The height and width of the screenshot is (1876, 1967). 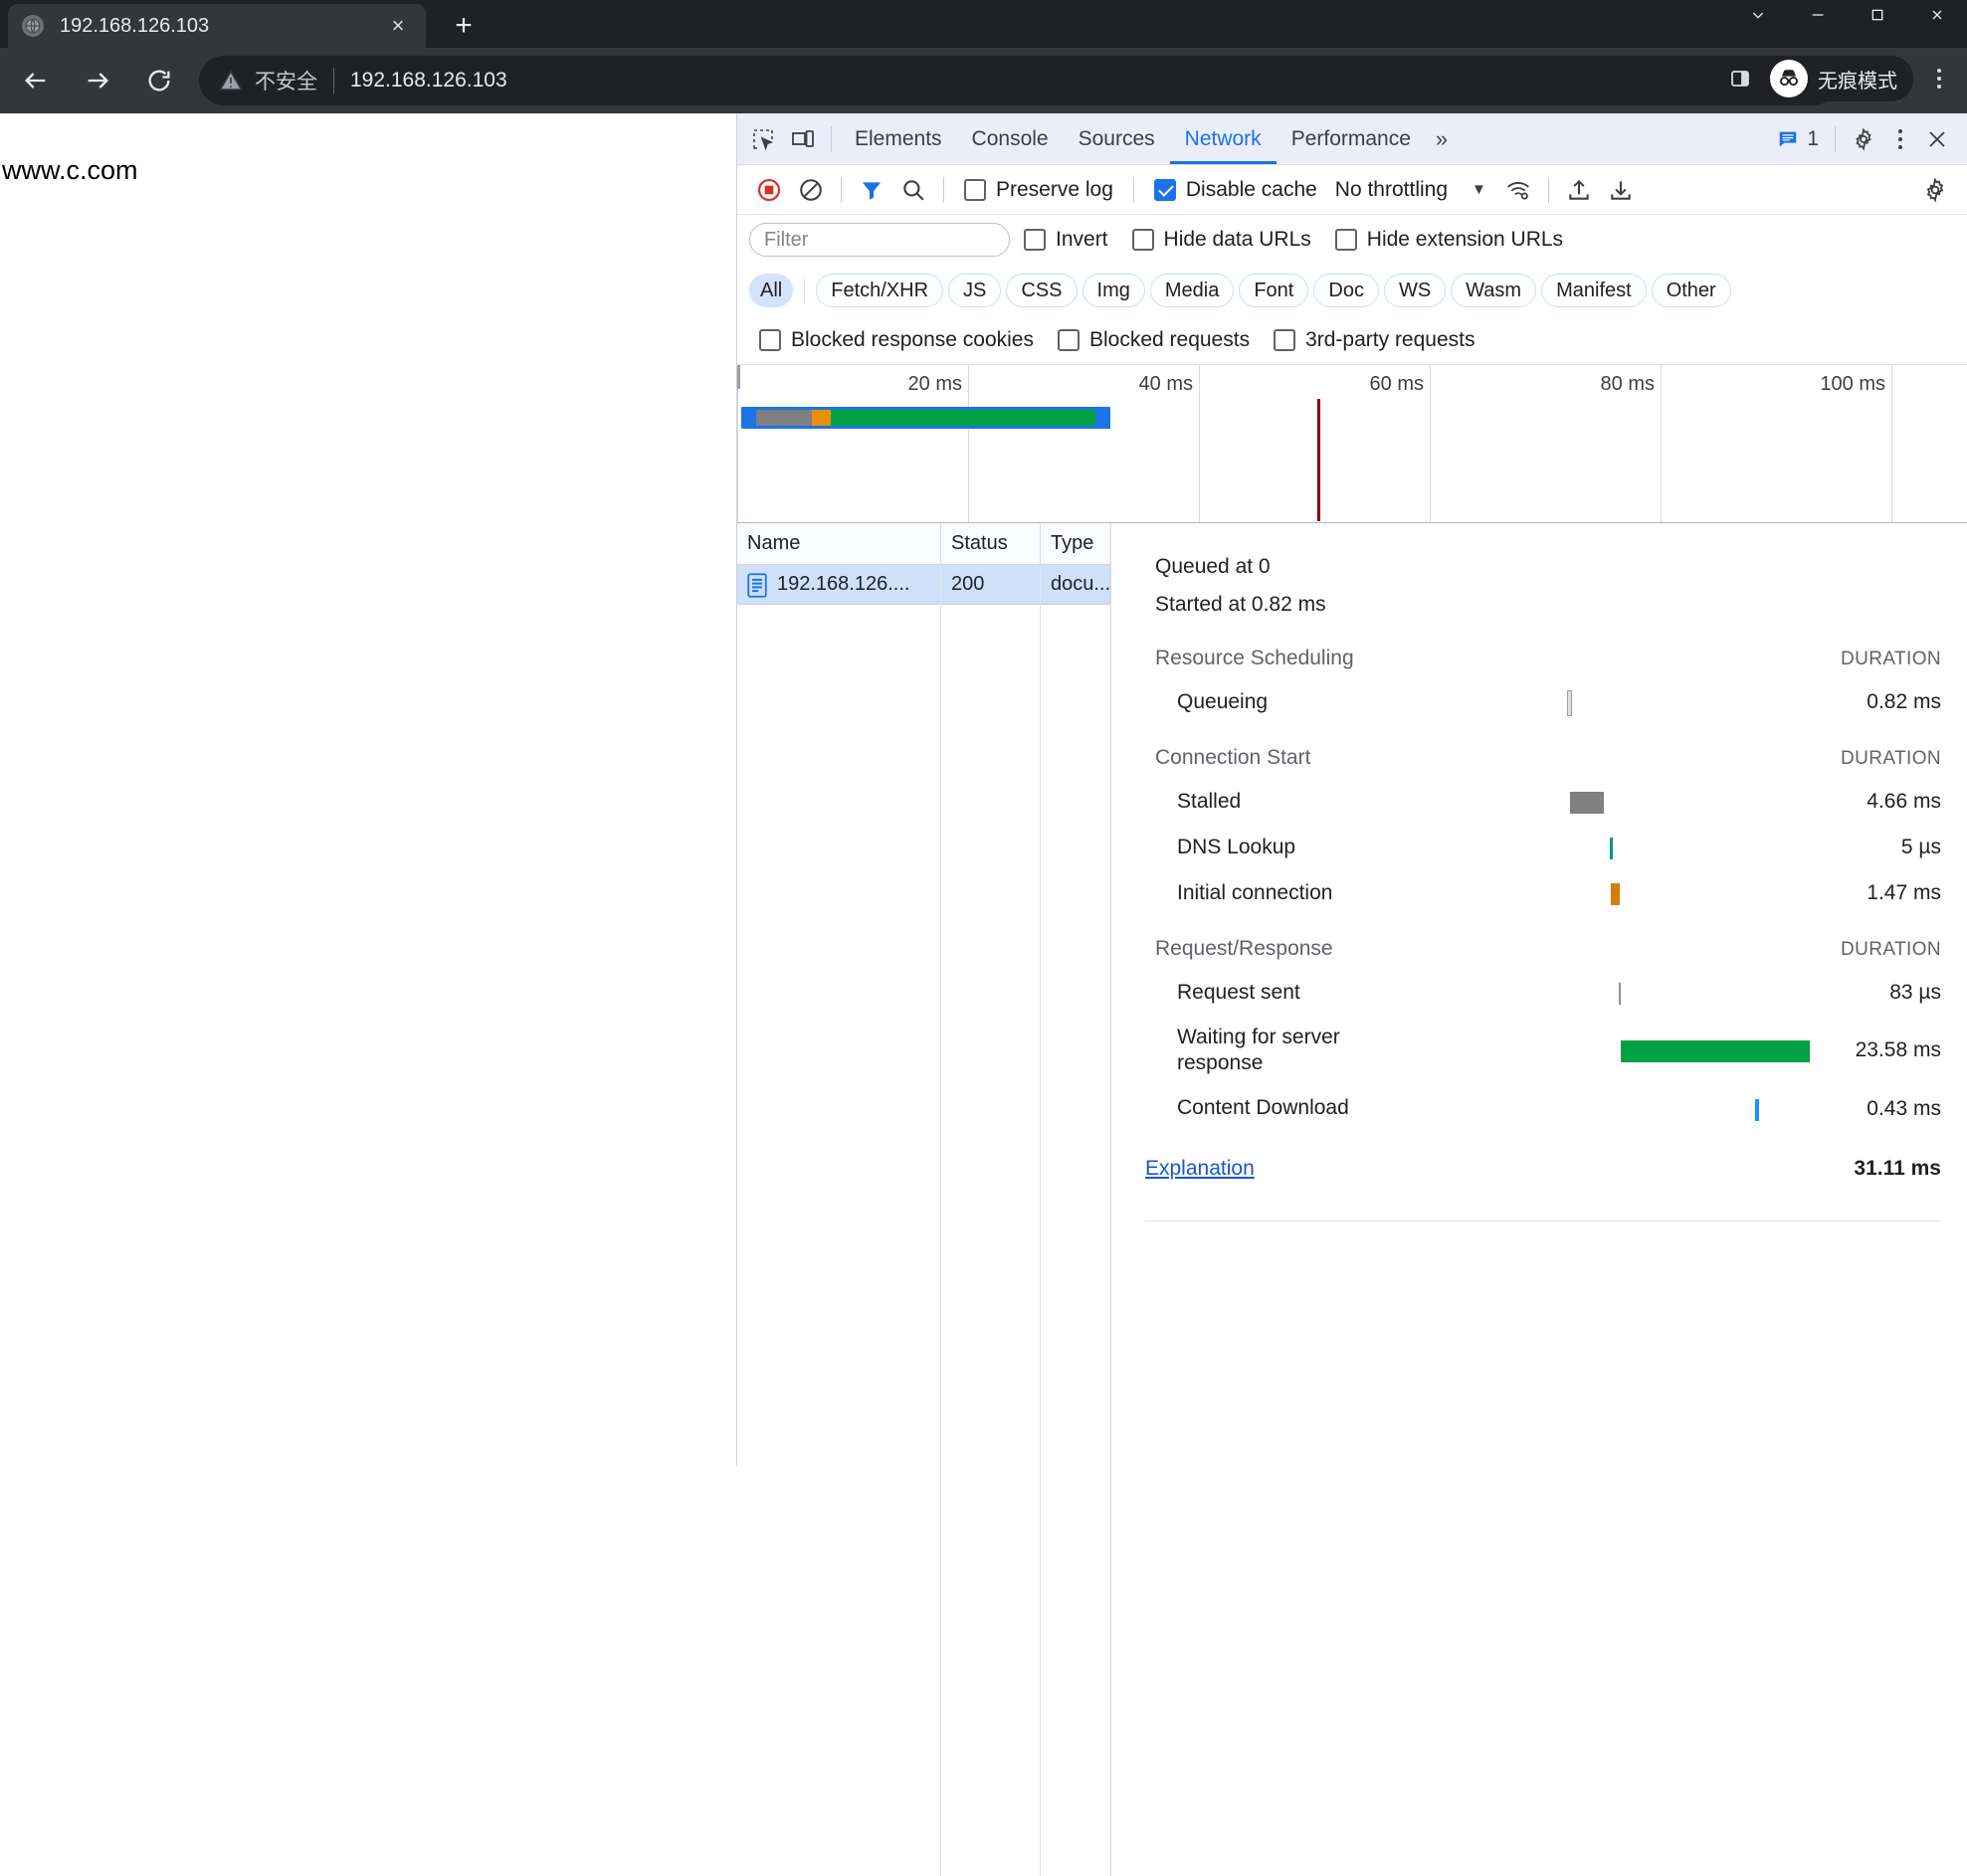 I want to click on download-icon, so click(x=1621, y=190).